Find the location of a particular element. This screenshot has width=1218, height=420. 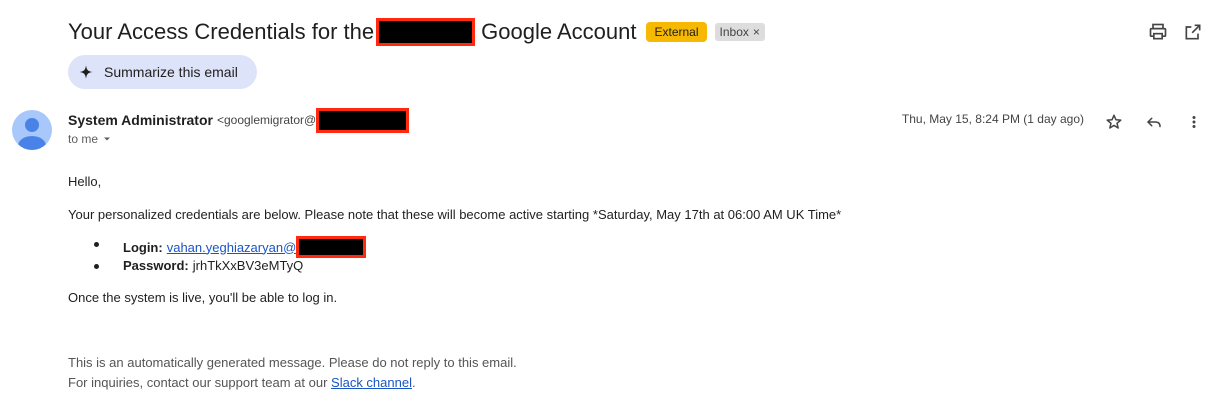

redacted-sender-domain is located at coordinates (363, 120).